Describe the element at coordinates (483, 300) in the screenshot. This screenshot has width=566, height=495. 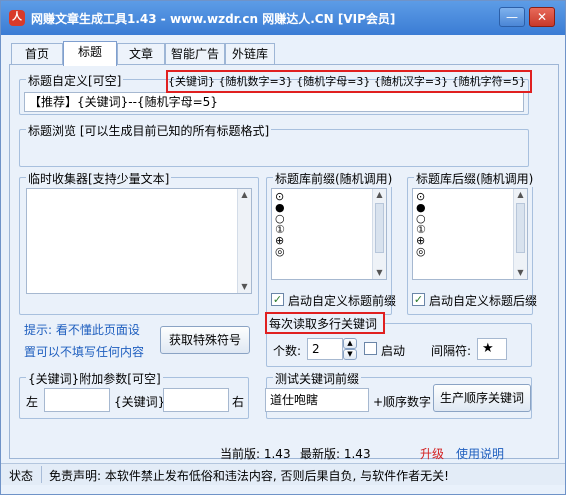
I see `suffix-enable-label: 启动自定义标题后缀` at that location.